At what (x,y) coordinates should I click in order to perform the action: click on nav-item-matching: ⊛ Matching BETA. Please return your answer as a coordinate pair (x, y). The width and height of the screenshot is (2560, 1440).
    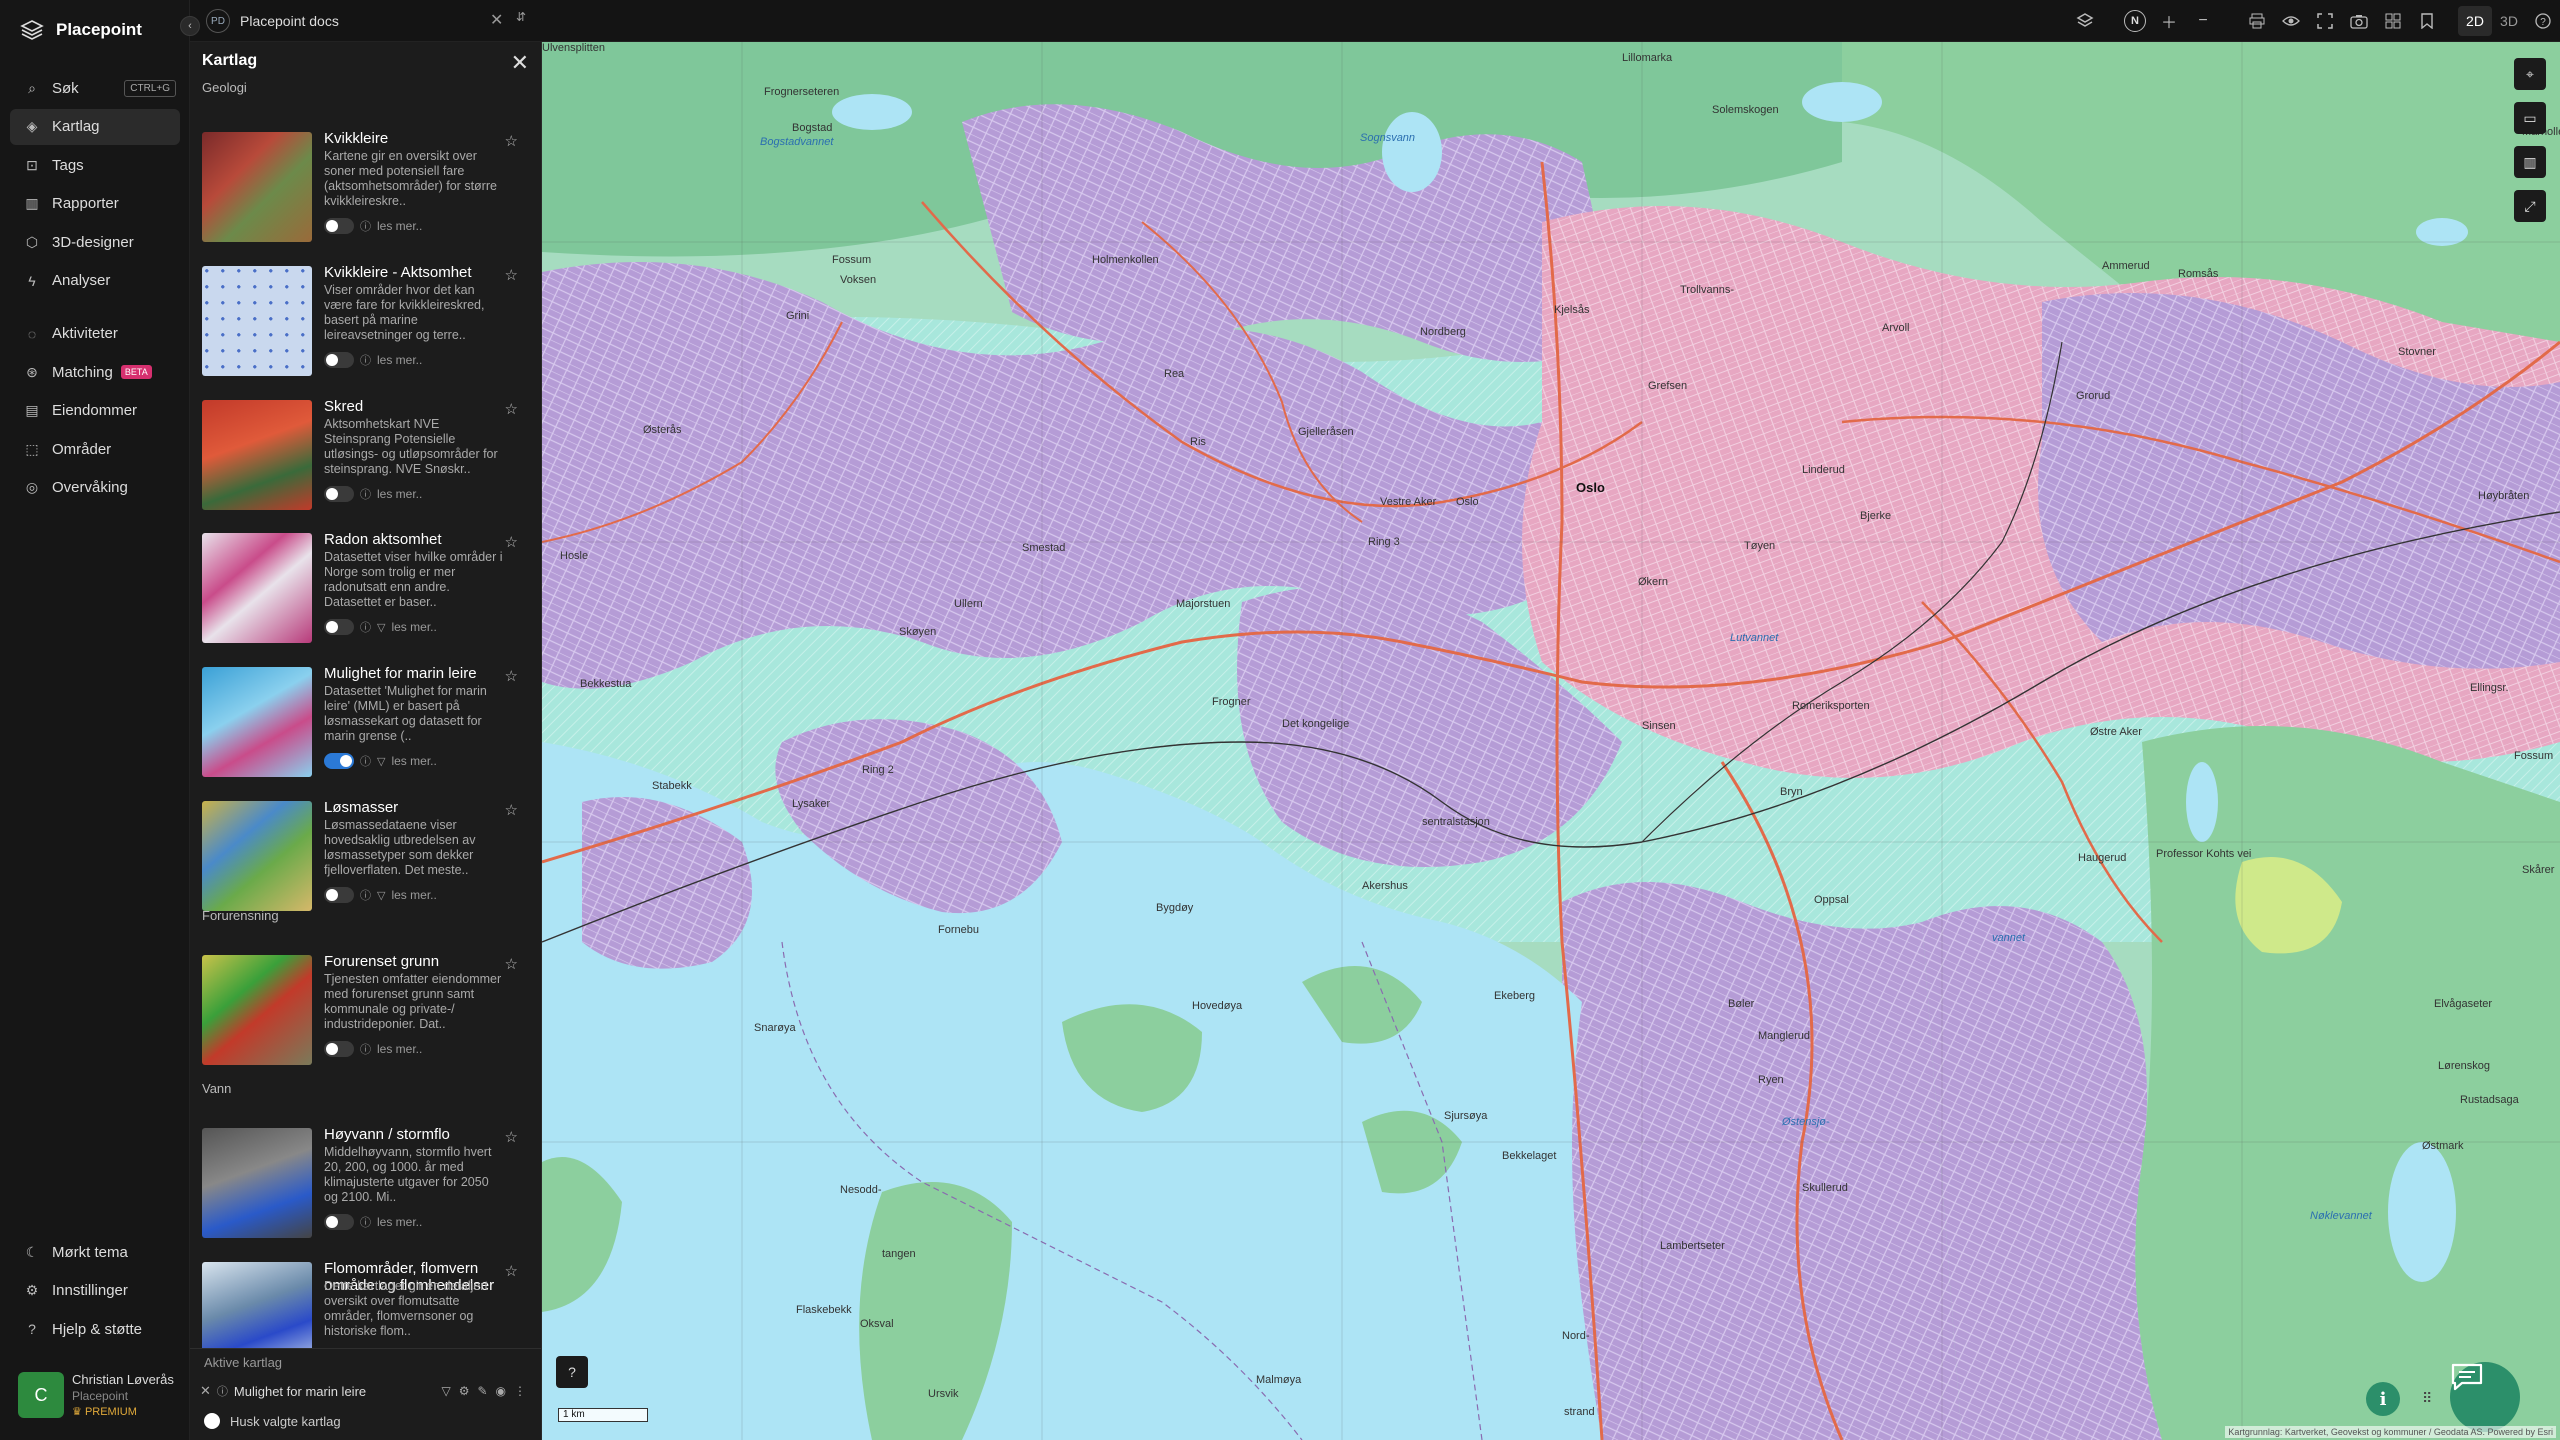
    Looking at the image, I should click on (95, 372).